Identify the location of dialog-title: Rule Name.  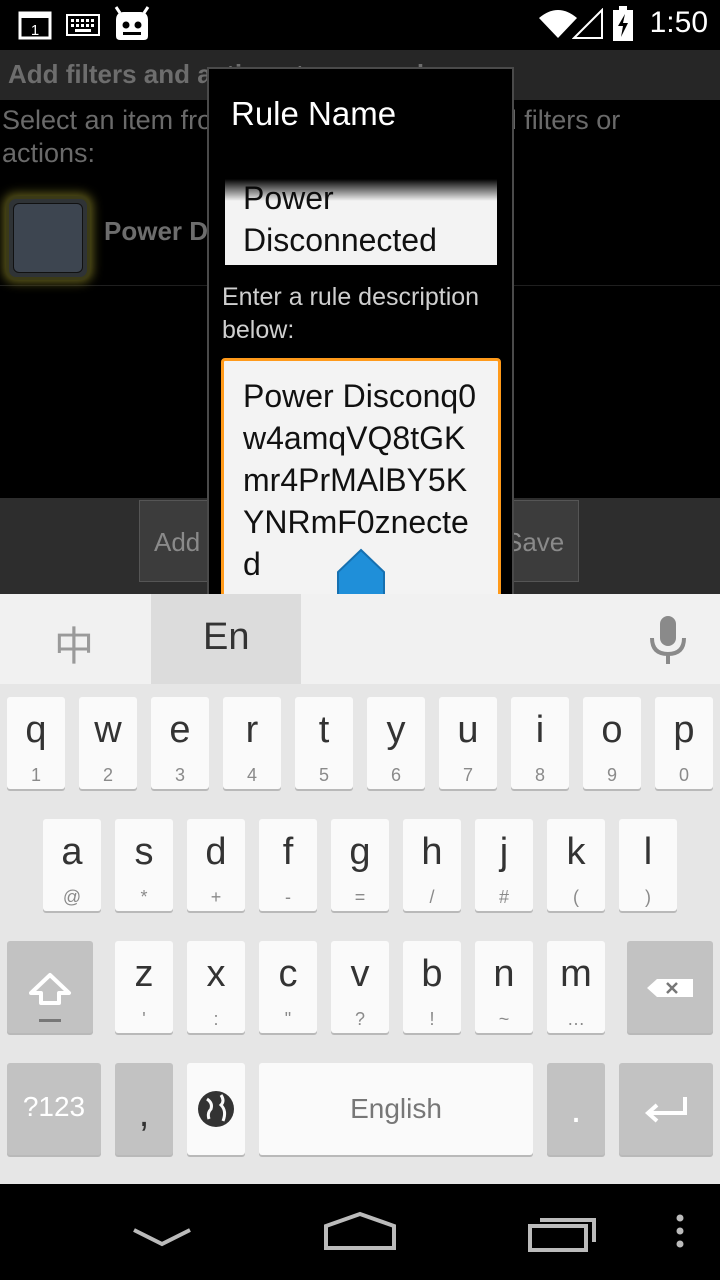
(314, 113).